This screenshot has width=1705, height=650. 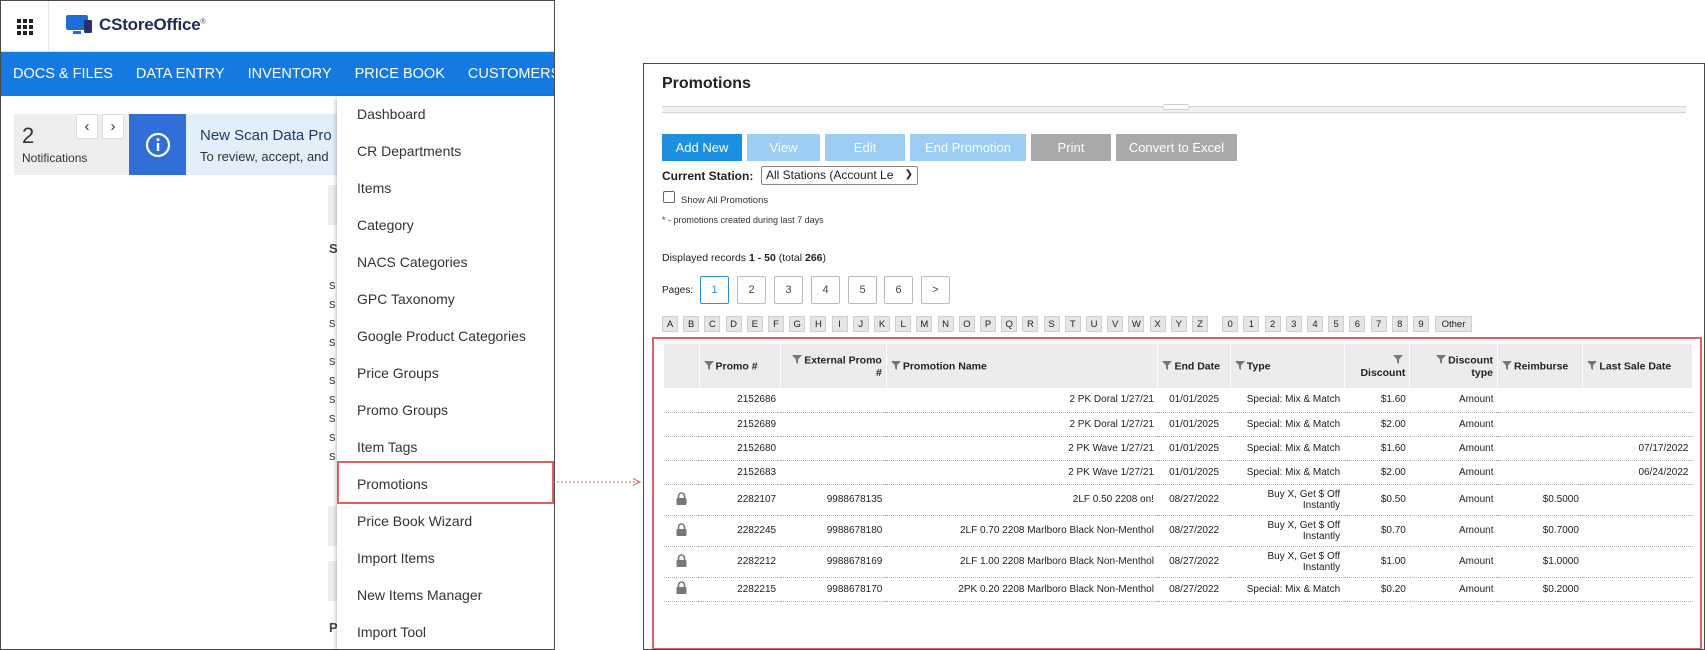 I want to click on alphabet-filter-y: Y, so click(x=1178, y=324).